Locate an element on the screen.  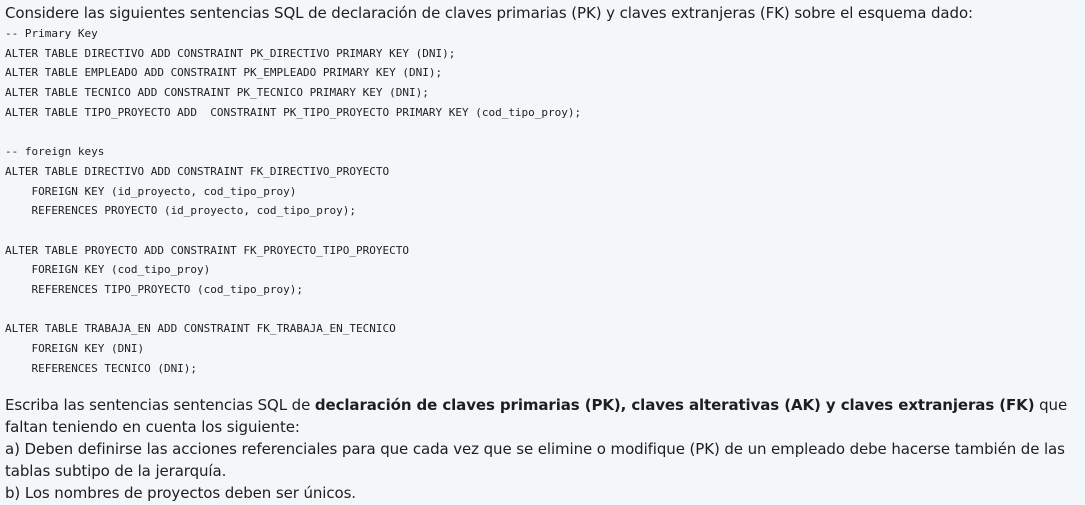
code-line: -- Primary Key is located at coordinates (51, 33).